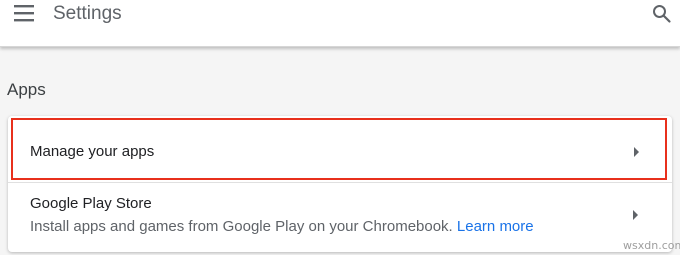 The height and width of the screenshot is (255, 680). Describe the element at coordinates (651, 245) in the screenshot. I see `watermark: wsxdn.com` at that location.